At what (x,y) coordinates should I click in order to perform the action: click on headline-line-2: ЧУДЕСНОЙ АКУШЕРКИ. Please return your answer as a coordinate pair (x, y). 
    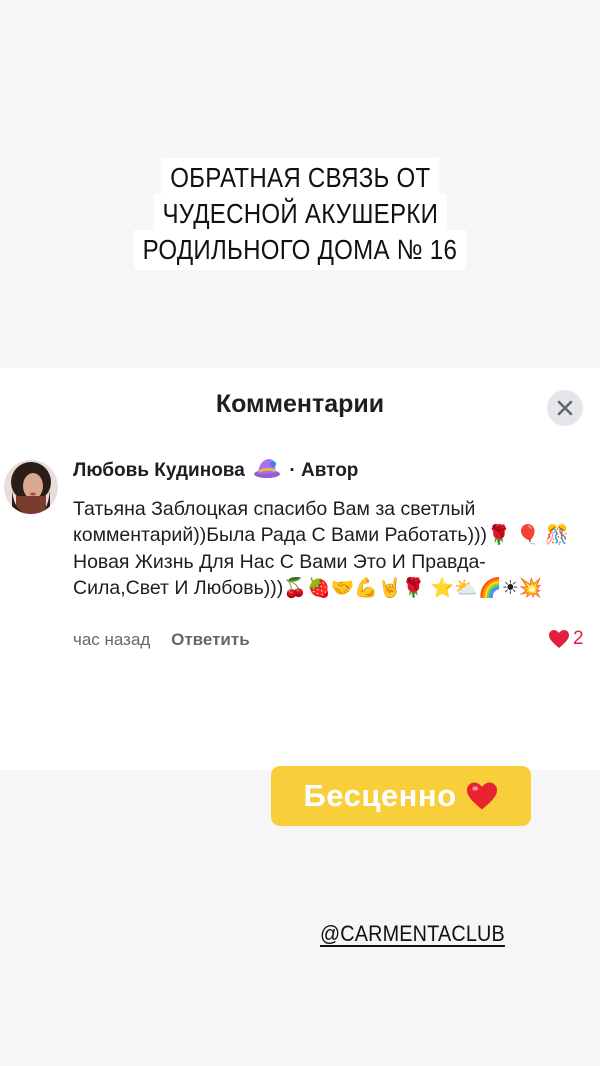
    Looking at the image, I should click on (300, 214).